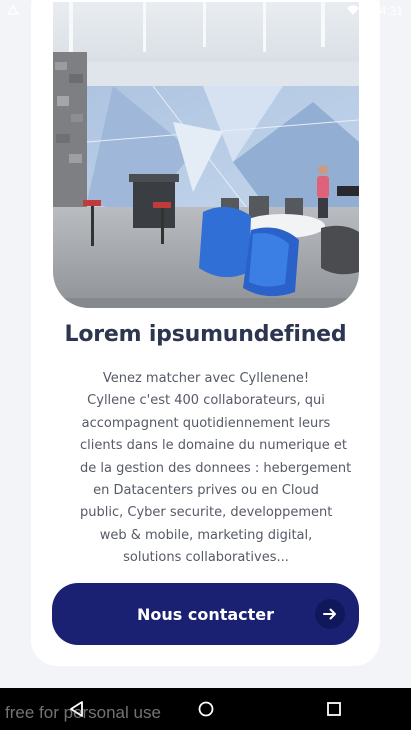 This screenshot has height=730, width=411. I want to click on contact-button-label: Nous contacter, so click(205, 614).